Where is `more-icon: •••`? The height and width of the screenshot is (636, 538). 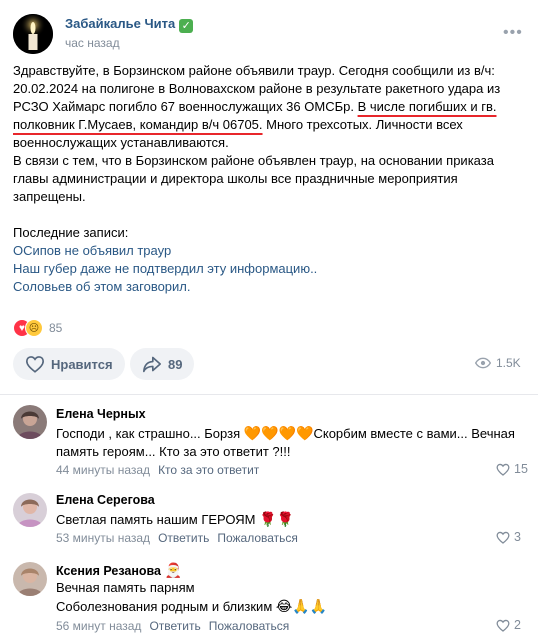 more-icon: ••• is located at coordinates (513, 33).